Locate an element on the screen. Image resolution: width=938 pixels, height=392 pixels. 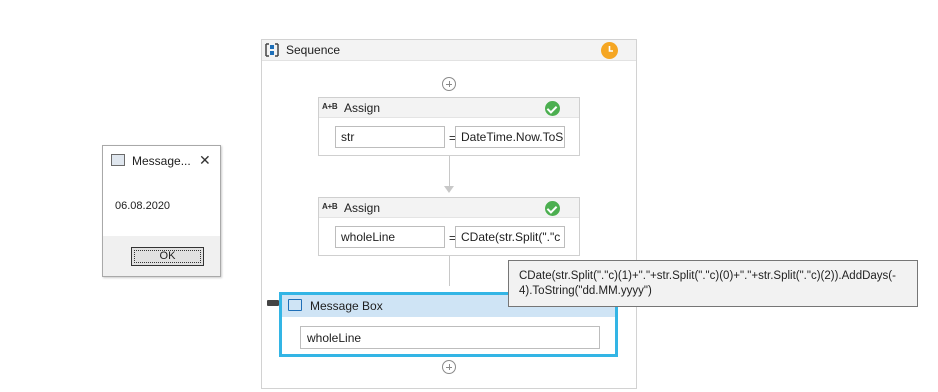
assign-activity-str: A+B Assign str = DateTime.Now.ToS is located at coordinates (449, 126).